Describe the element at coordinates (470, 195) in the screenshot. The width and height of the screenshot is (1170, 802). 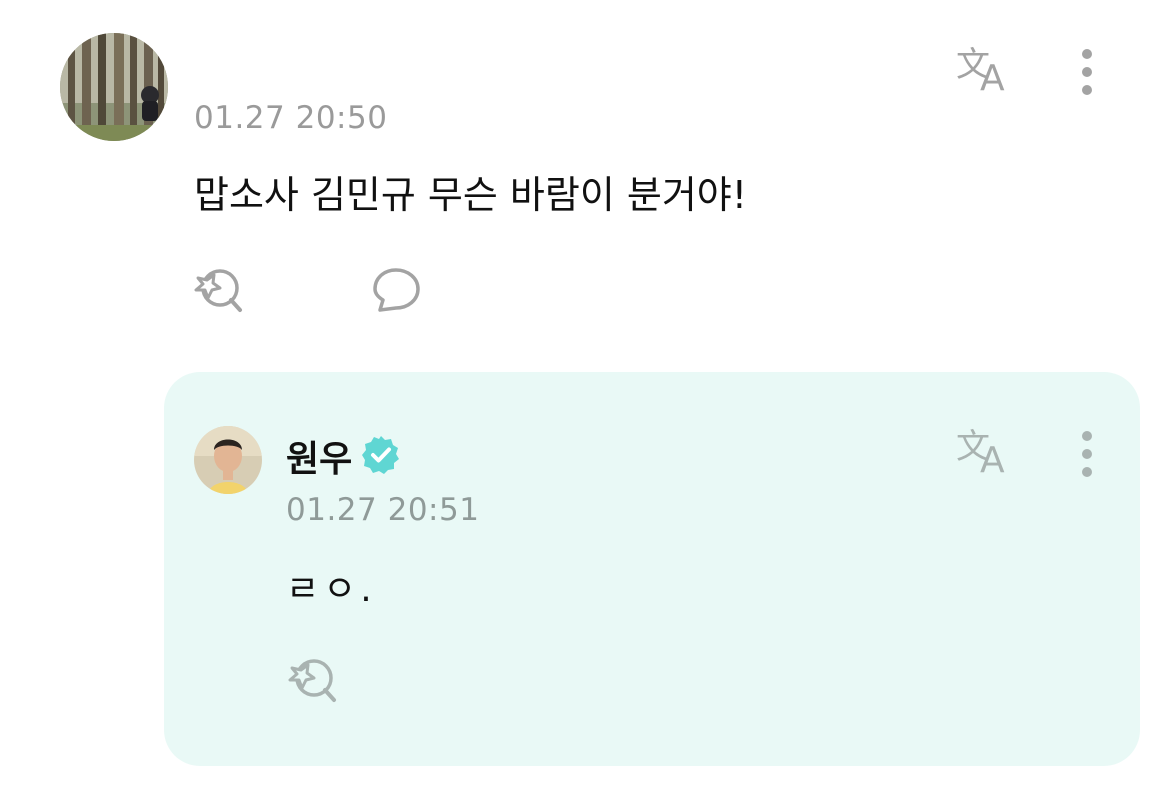
I see `comment-text: 맙소사 김민규 무슨 바람이 분거야!` at that location.